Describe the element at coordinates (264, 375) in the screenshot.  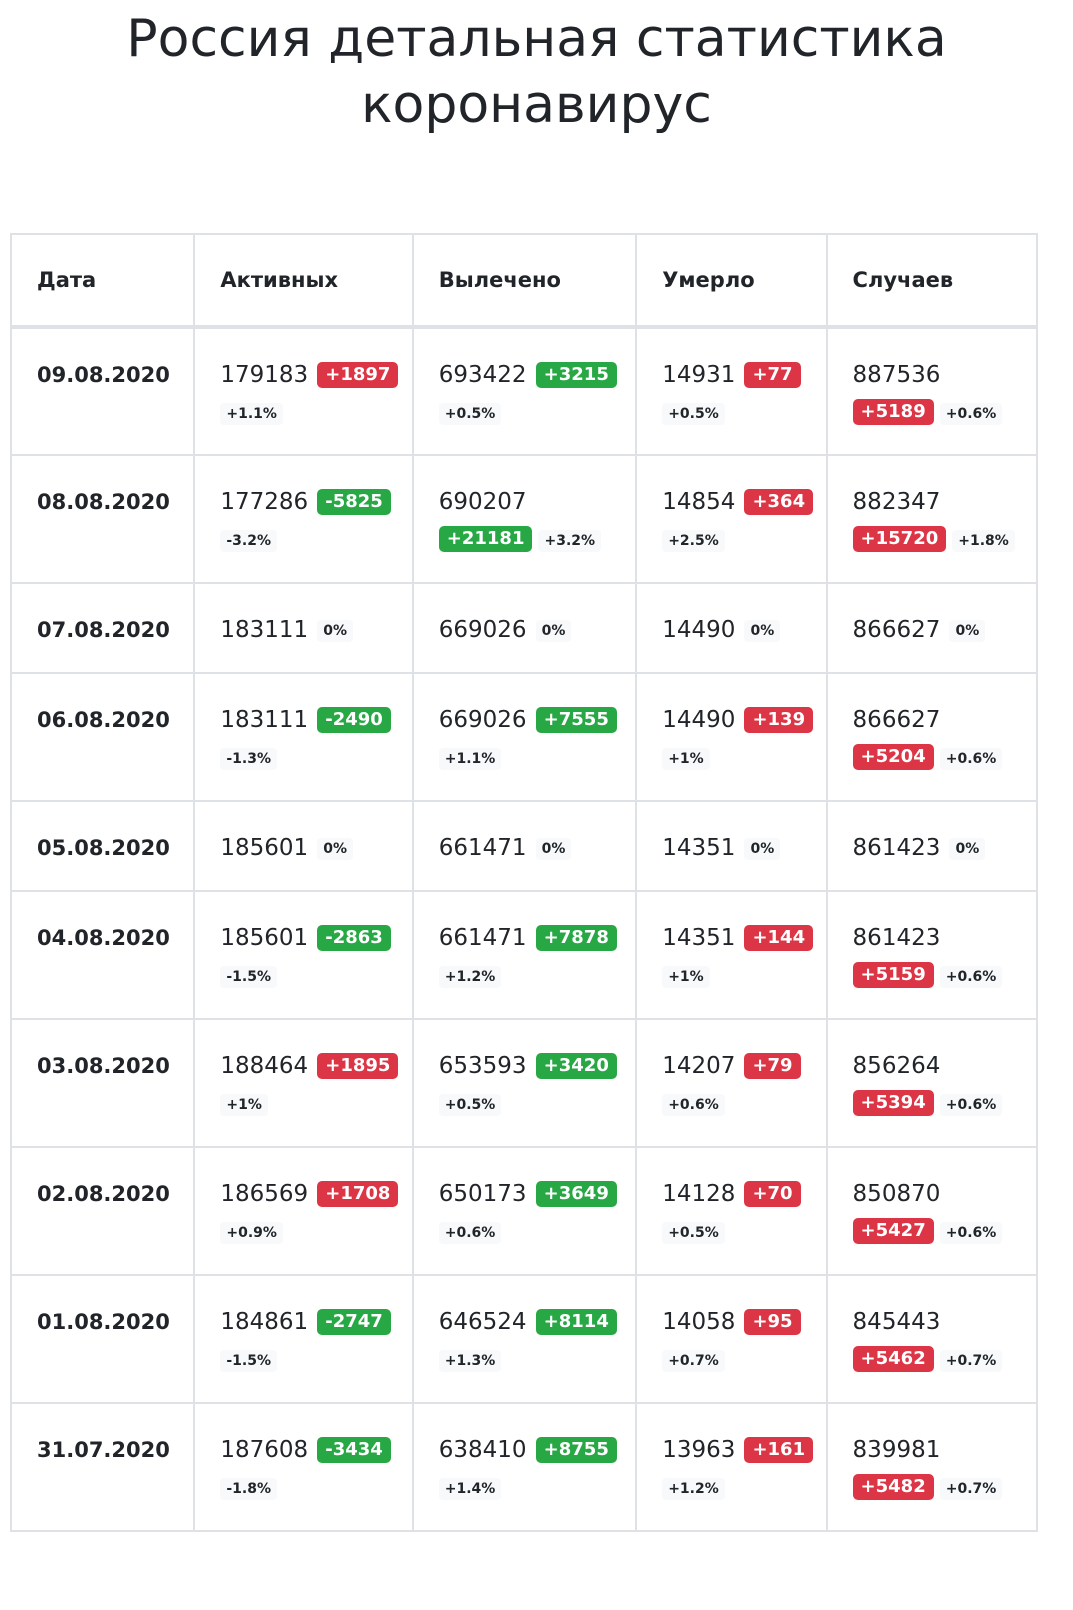
I see `active-value: 179183` at that location.